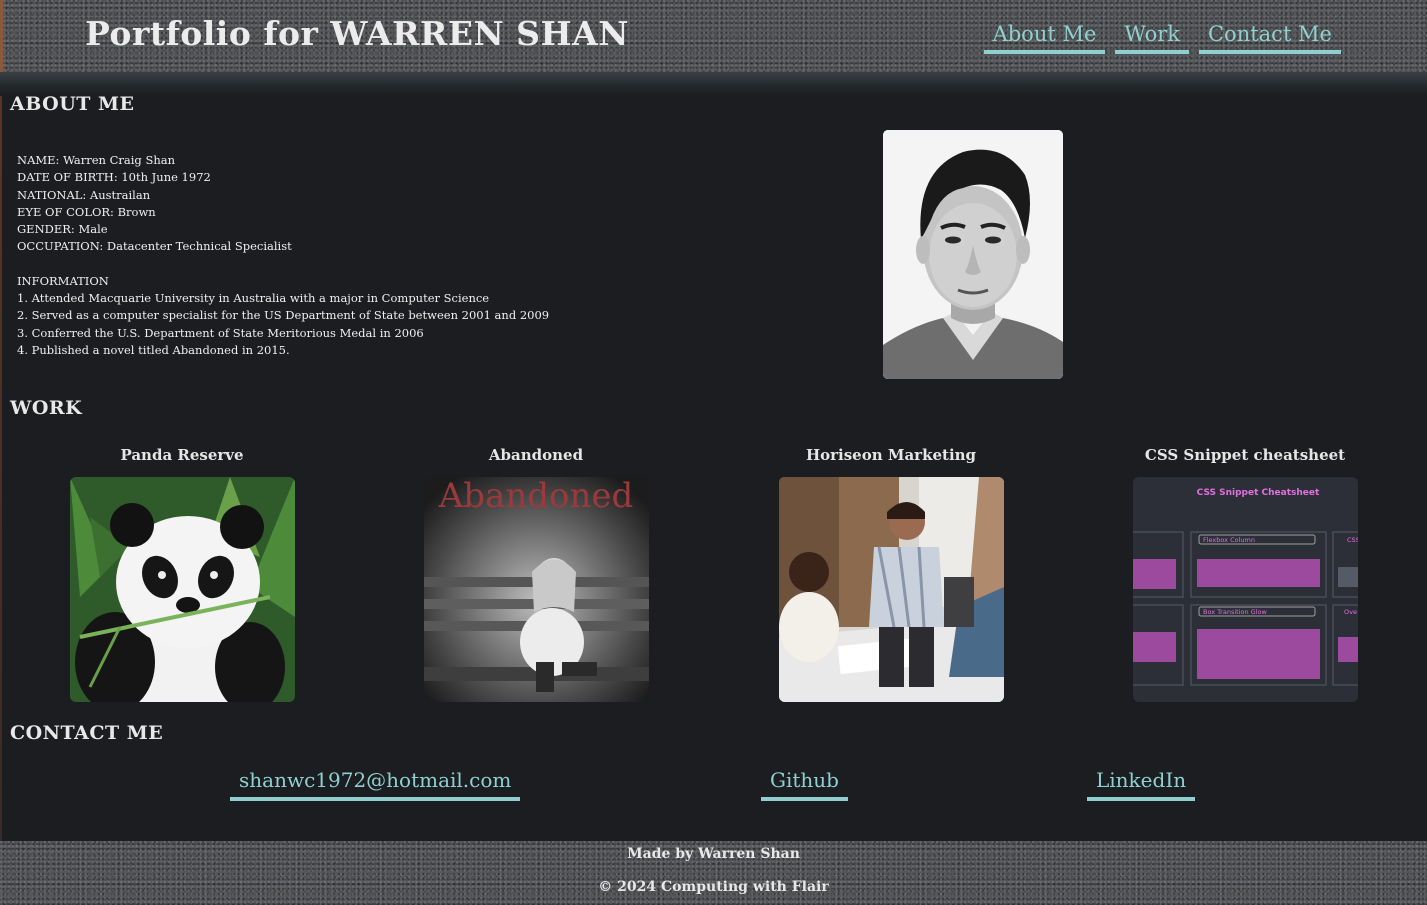  What do you see at coordinates (62, 229) in the screenshot?
I see `bio-gender: GENDER: Male` at bounding box center [62, 229].